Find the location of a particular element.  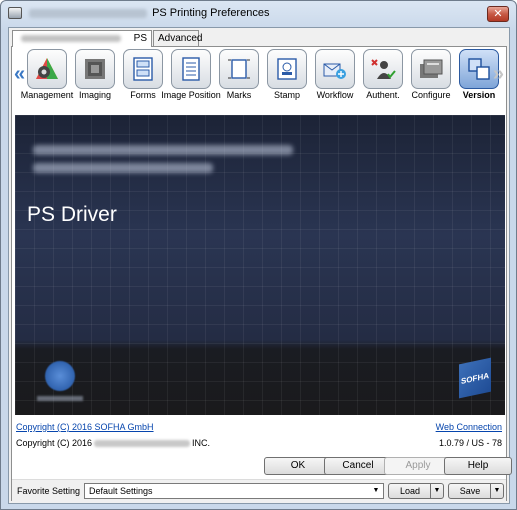

tab-printer-name-redacted is located at coordinates (71, 38).